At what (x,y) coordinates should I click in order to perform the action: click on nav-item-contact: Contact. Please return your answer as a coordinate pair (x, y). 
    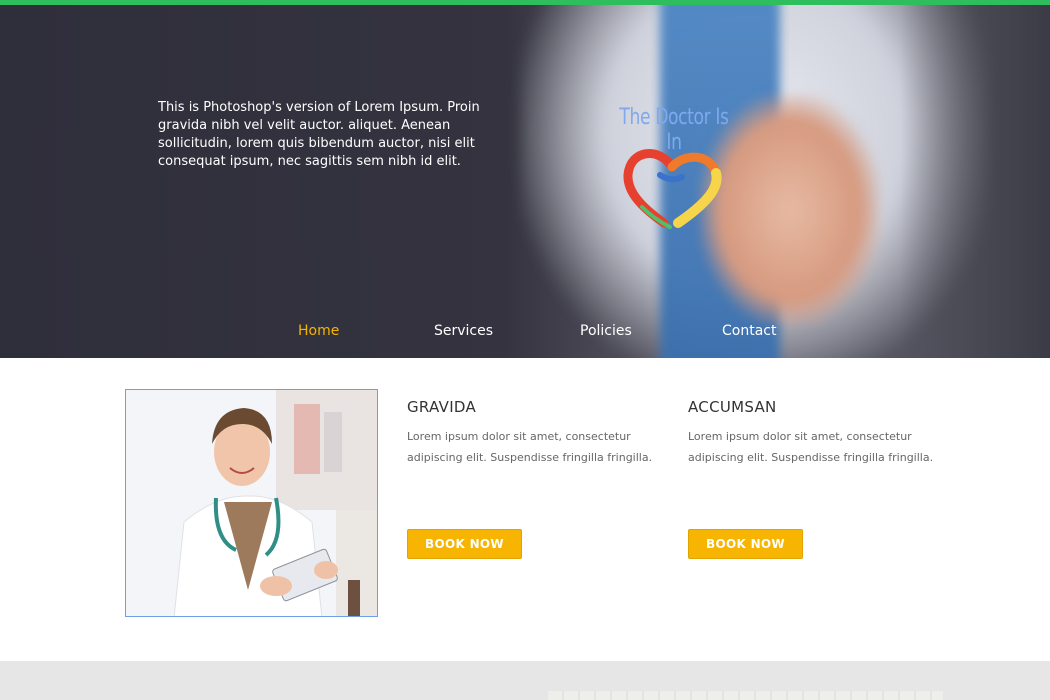
    Looking at the image, I should click on (749, 331).